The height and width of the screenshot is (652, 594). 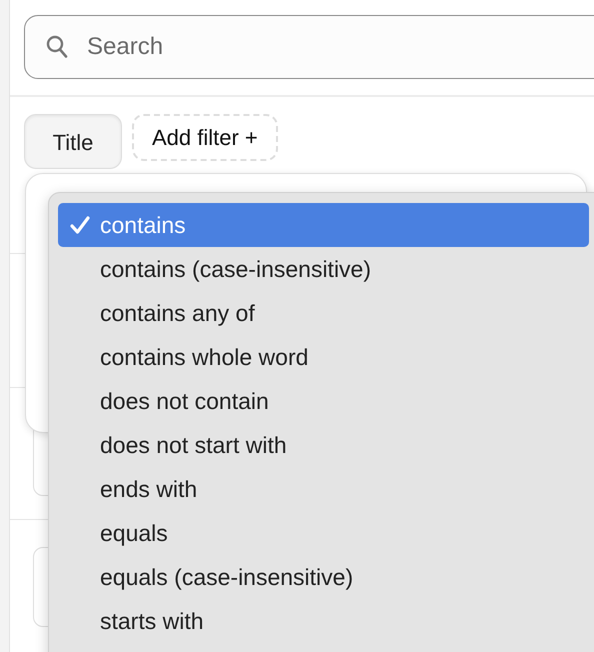 What do you see at coordinates (323, 621) in the screenshot?
I see `menu-item: starts with` at bounding box center [323, 621].